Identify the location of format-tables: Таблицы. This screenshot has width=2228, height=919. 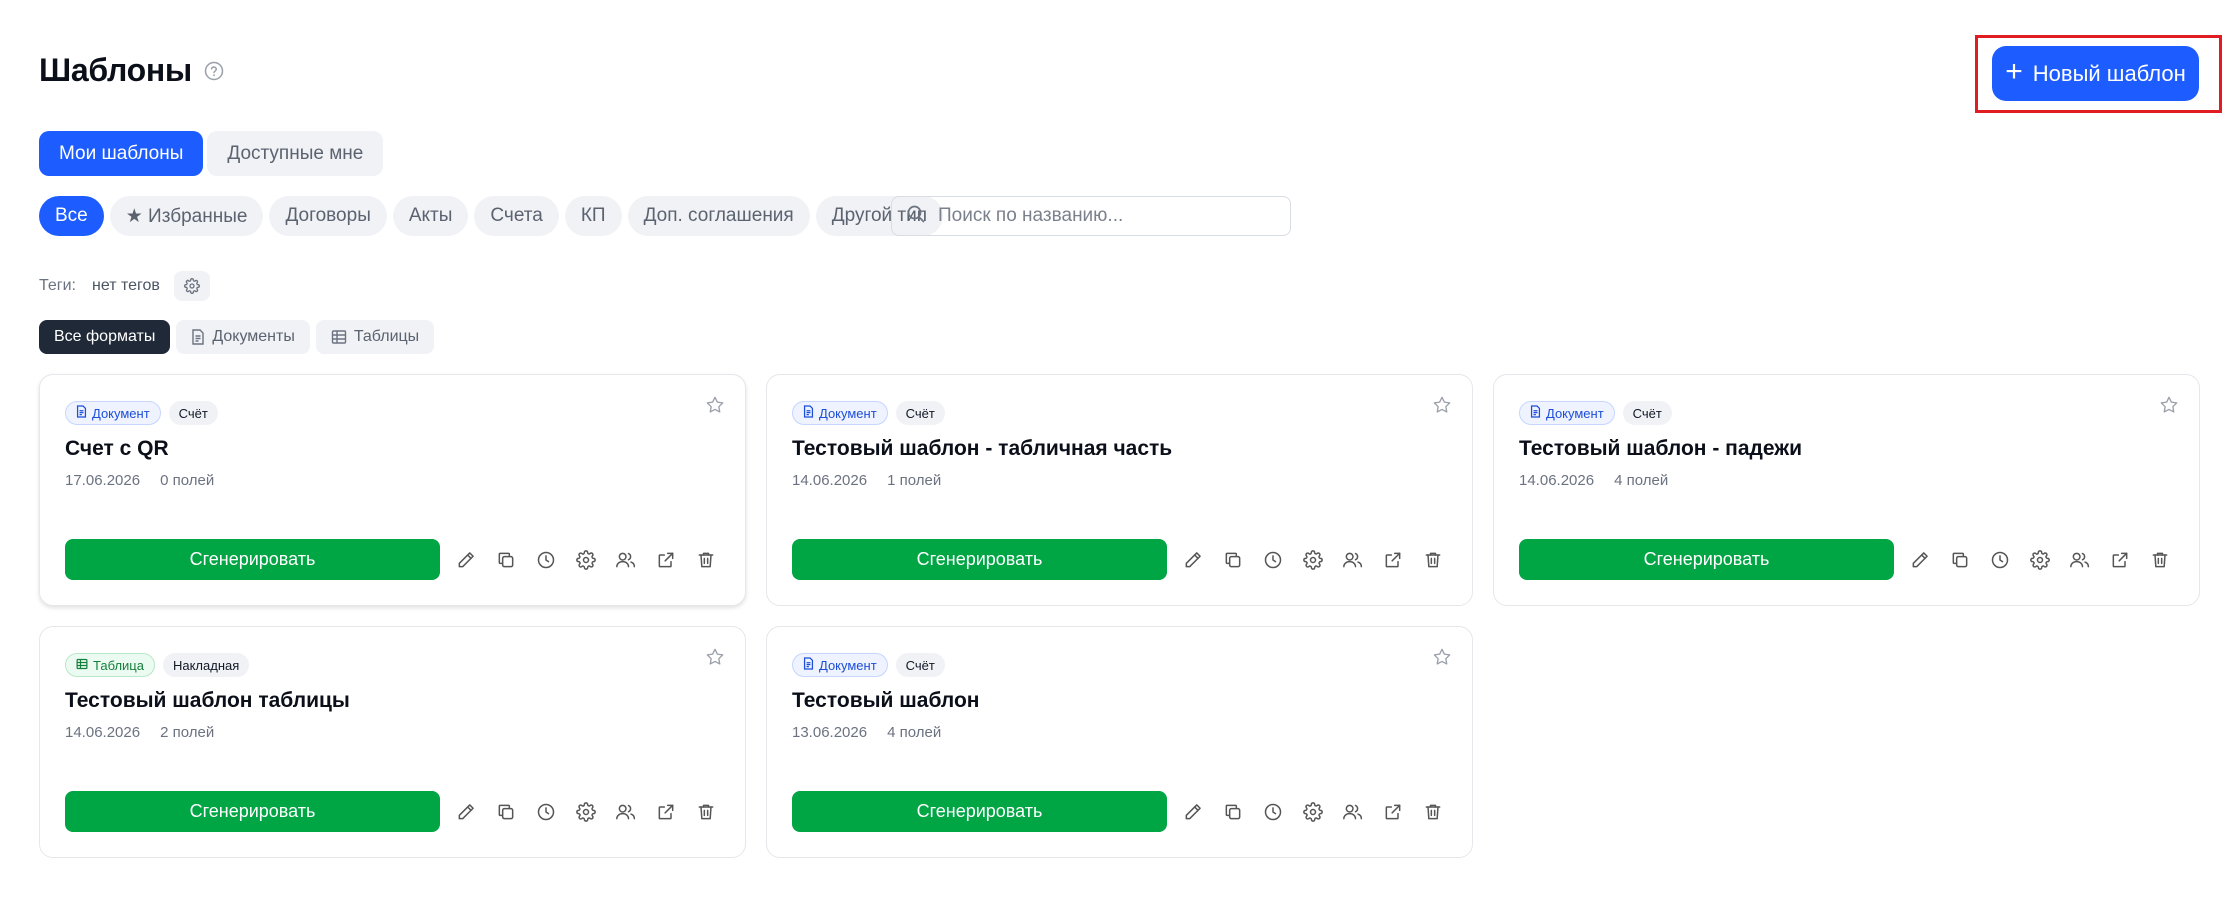
(375, 337).